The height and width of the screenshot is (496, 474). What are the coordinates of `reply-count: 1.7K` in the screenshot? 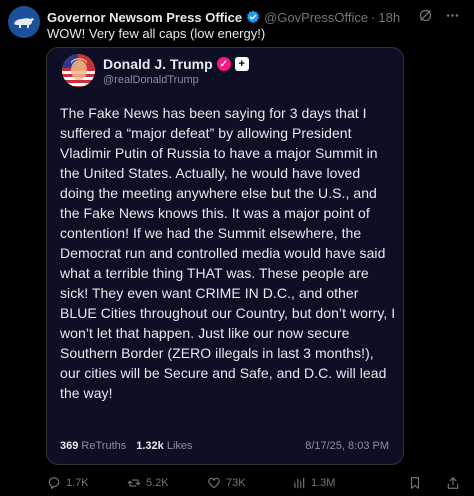 It's located at (77, 483).